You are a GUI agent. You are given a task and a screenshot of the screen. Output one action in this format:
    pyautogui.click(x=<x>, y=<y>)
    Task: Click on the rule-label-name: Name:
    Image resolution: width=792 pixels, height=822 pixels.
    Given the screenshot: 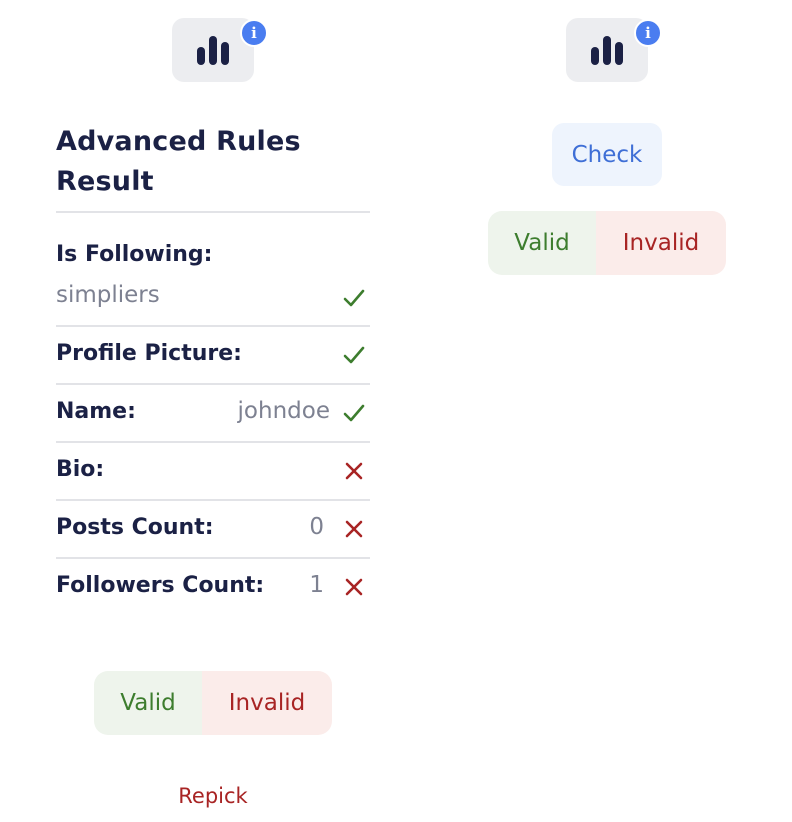 What is the action you would take?
    pyautogui.click(x=96, y=411)
    